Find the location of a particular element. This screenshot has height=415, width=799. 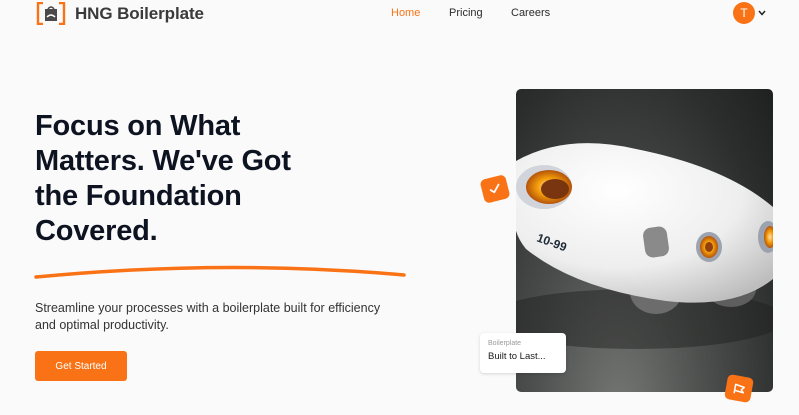

hero-description-line: and optimal productivity. is located at coordinates (102, 325).